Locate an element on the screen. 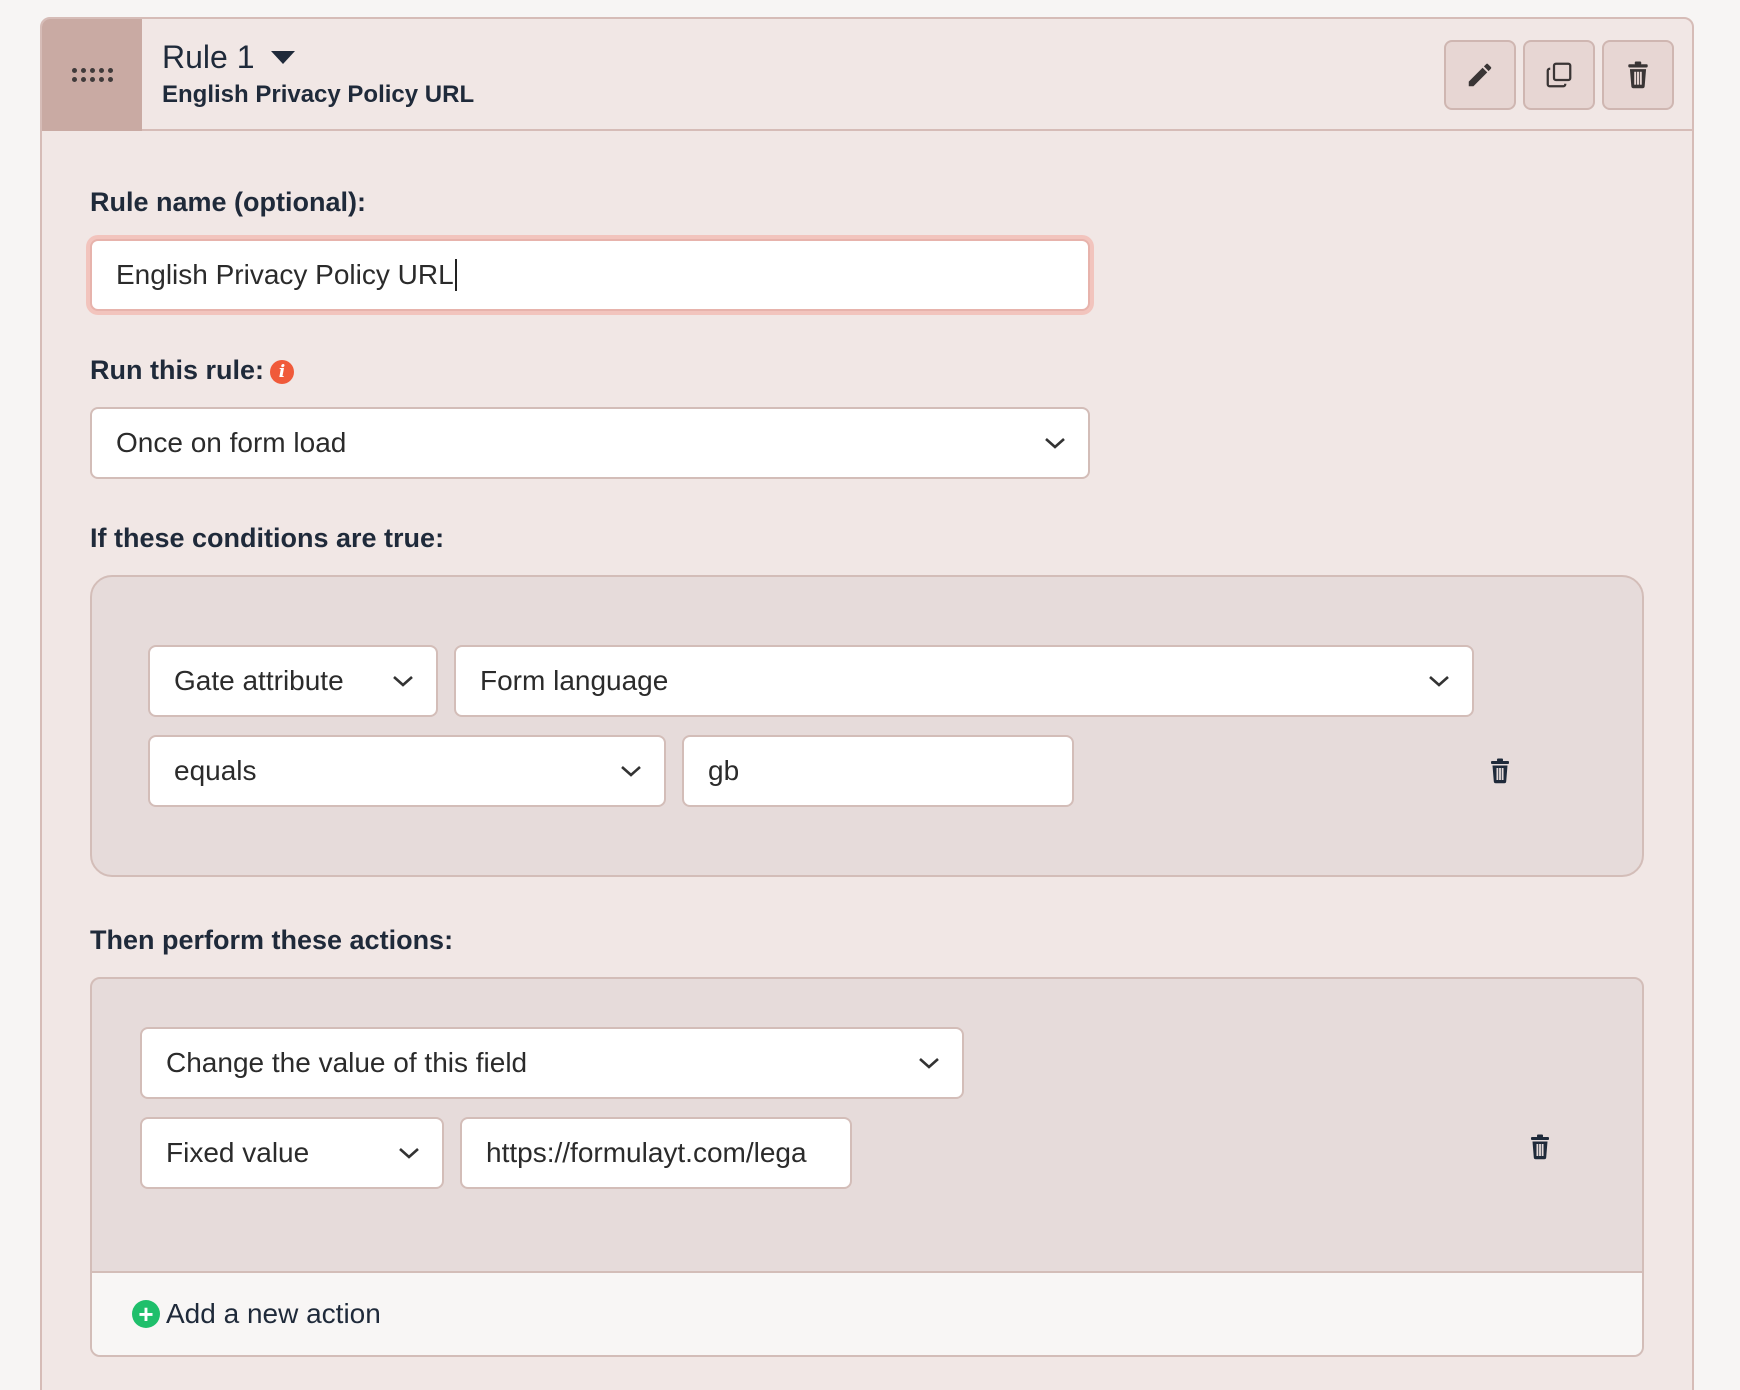 The width and height of the screenshot is (1740, 1390). text-cursor is located at coordinates (455, 275).